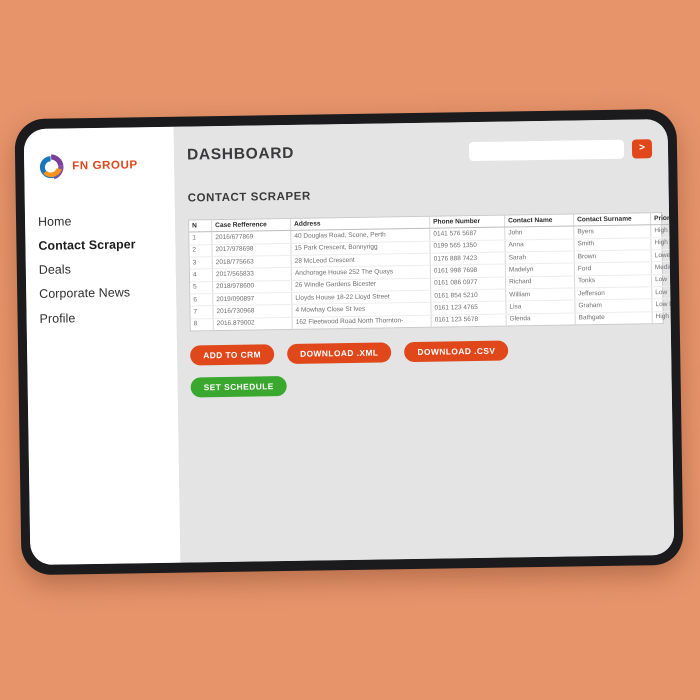  What do you see at coordinates (468, 308) in the screenshot?
I see `cell-phone: 0161 123 4765` at bounding box center [468, 308].